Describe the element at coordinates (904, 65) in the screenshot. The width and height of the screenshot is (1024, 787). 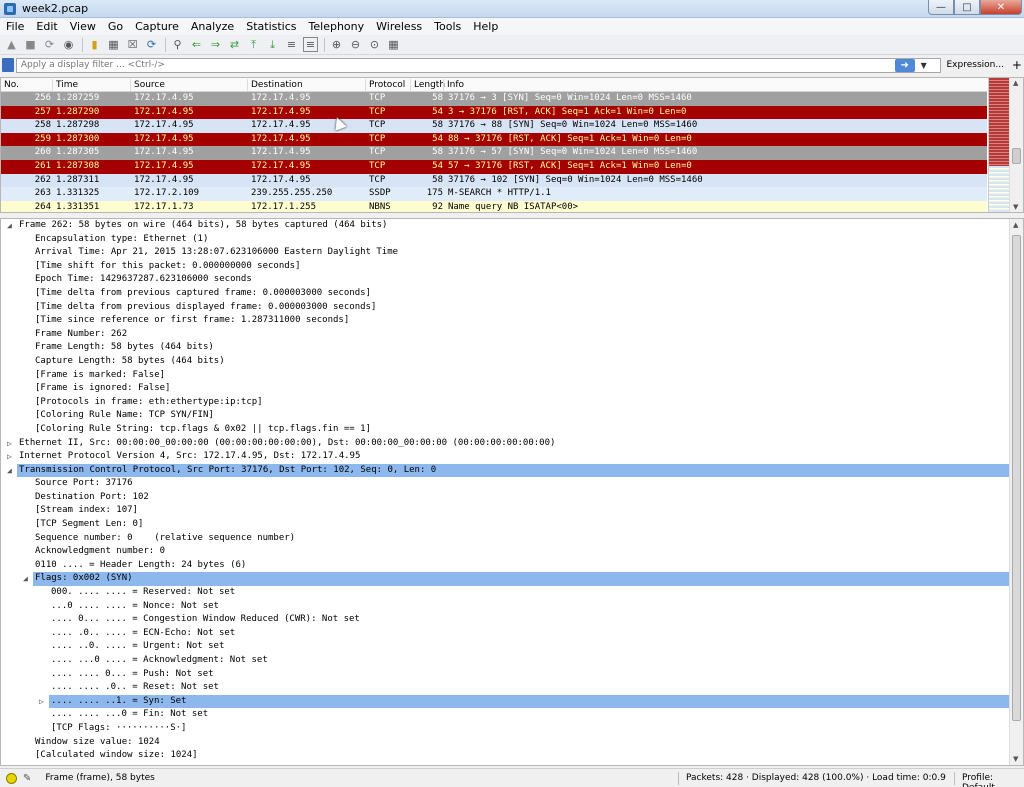
I see `apply-filter-arrow-icon: ➜` at that location.